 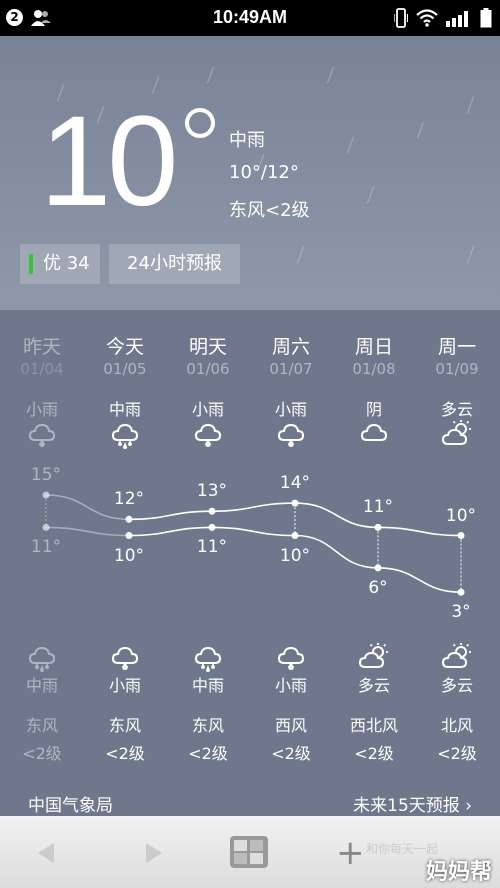 What do you see at coordinates (247, 140) in the screenshot?
I see `current-condition: 中雨` at bounding box center [247, 140].